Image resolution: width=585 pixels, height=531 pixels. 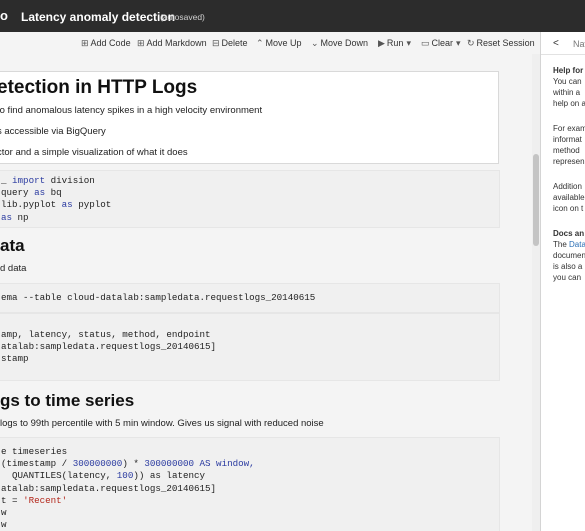 I want to click on run-button: ▶ Run ▾, so click(x=395, y=43).